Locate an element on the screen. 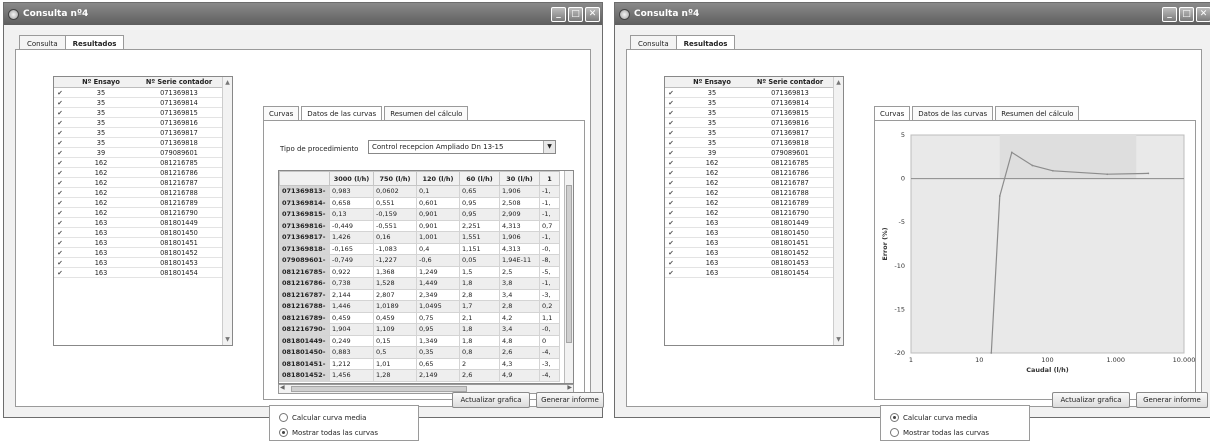  table-row: 081216786- 0,738 1,528 1,449 1,8 3,8 -1, is located at coordinates (419, 283).